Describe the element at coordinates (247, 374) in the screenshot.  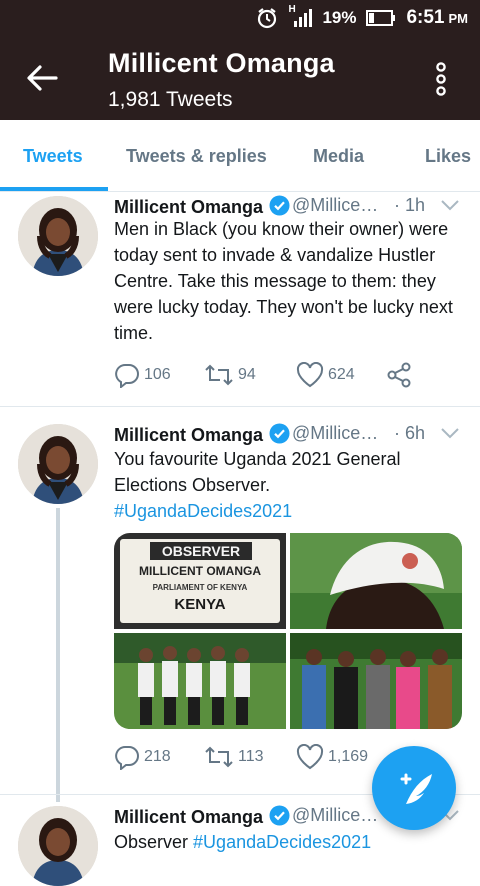
I see `retweet-count: 94` at that location.